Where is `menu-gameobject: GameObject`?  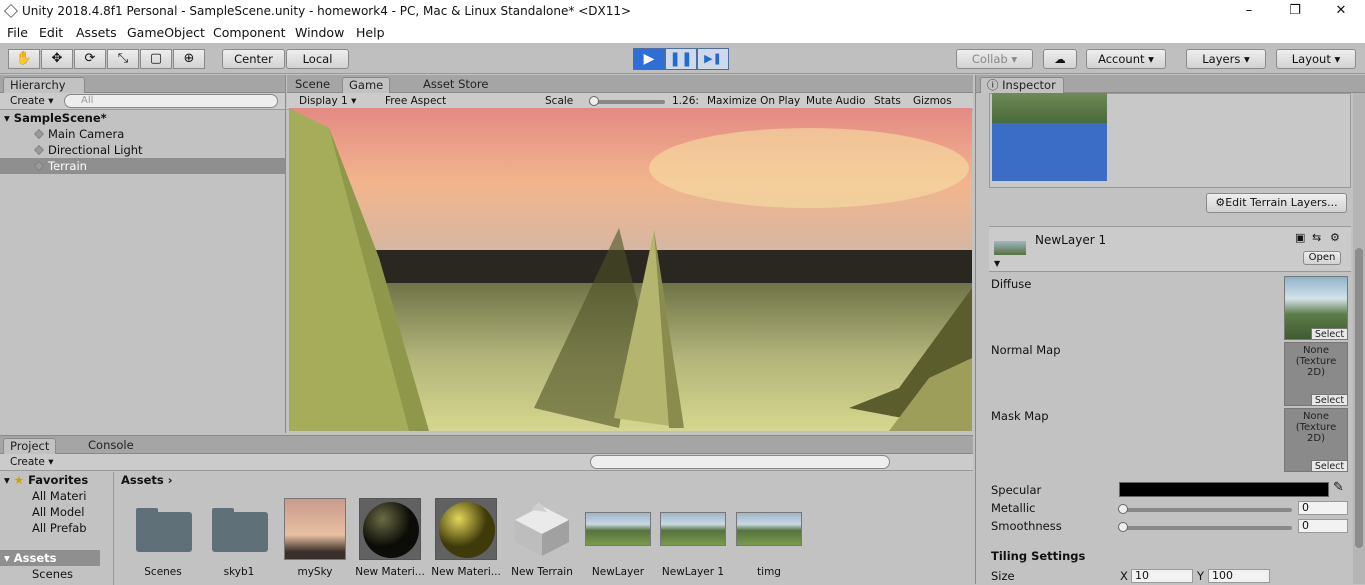
menu-gameobject: GameObject is located at coordinates (166, 32).